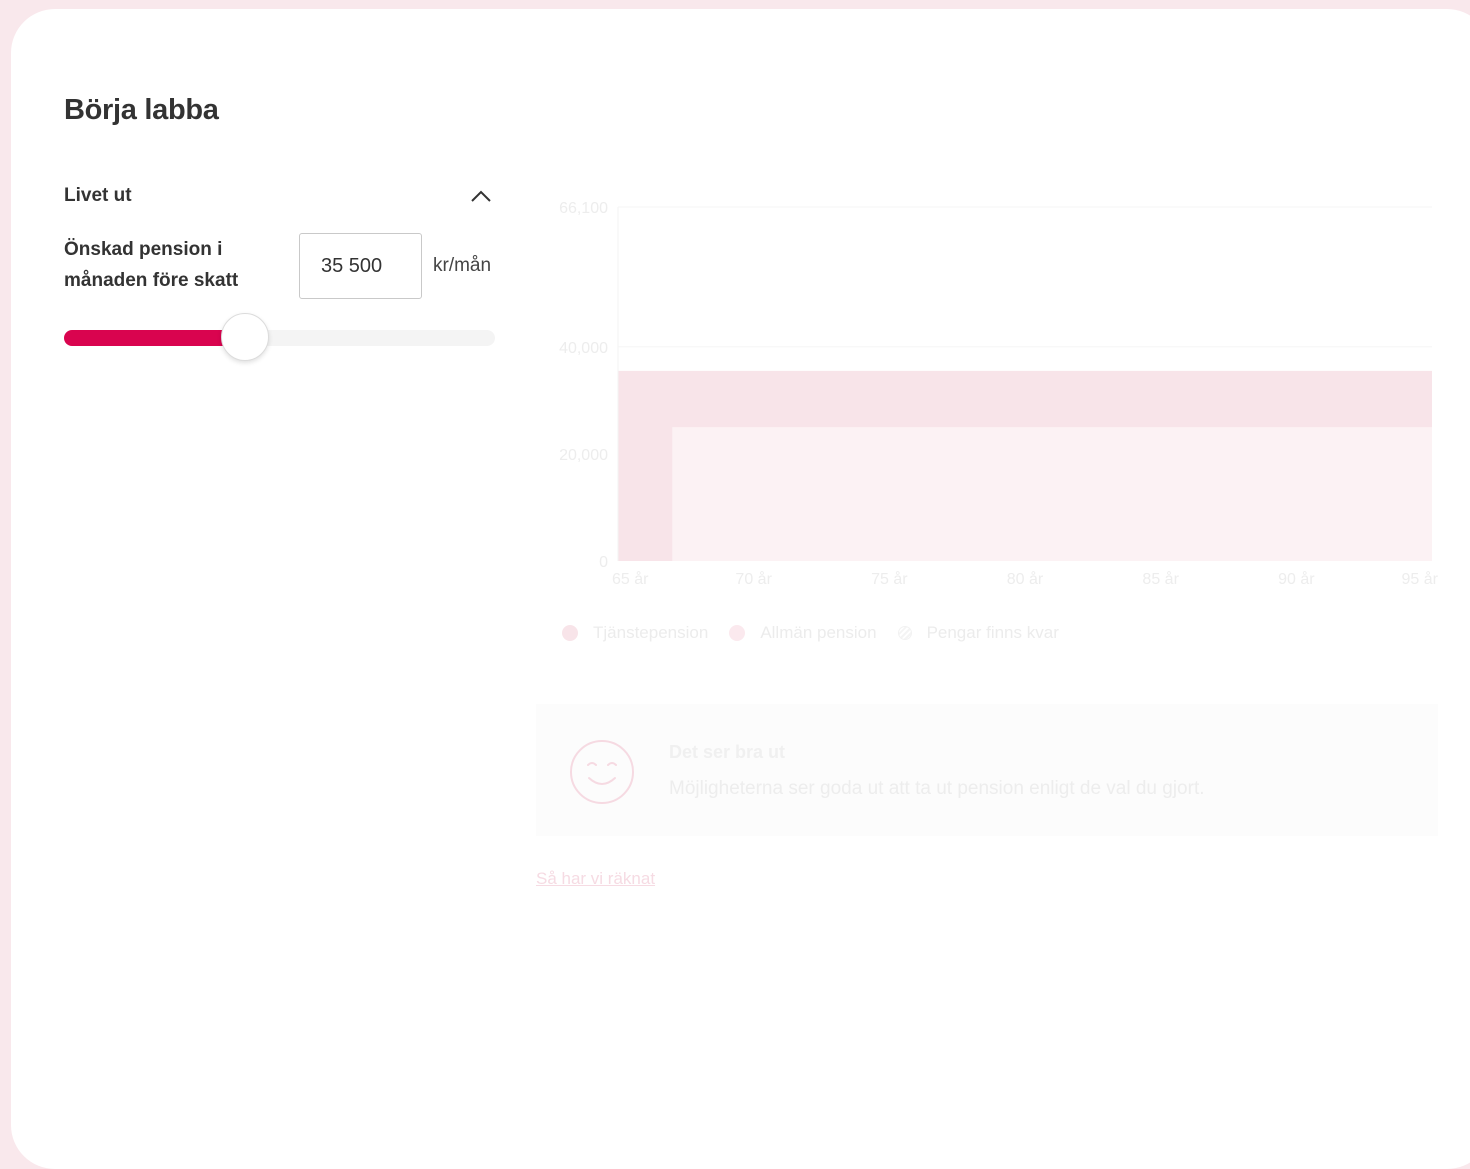  I want to click on chevron-up-icon, so click(481, 196).